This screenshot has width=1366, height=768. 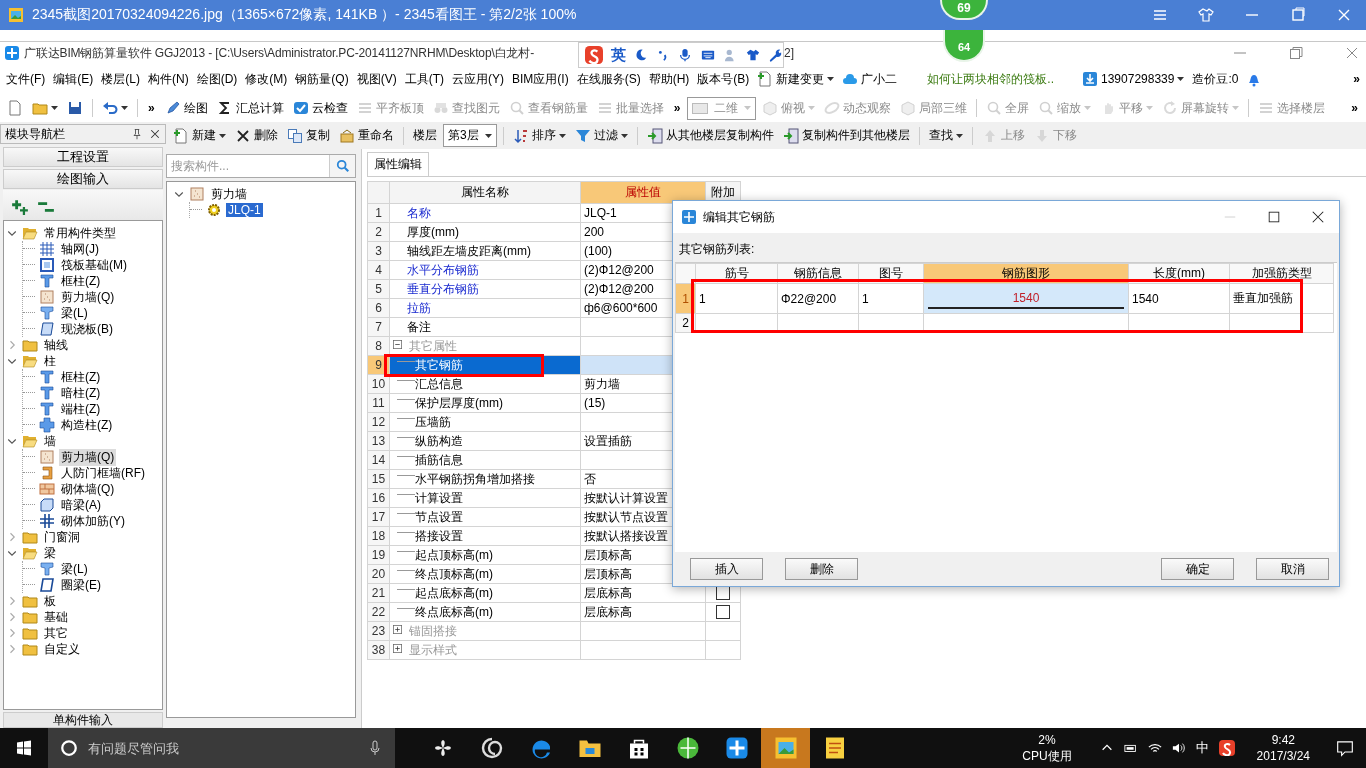 What do you see at coordinates (539, 135) in the screenshot?
I see `toolbar-button: 排序` at bounding box center [539, 135].